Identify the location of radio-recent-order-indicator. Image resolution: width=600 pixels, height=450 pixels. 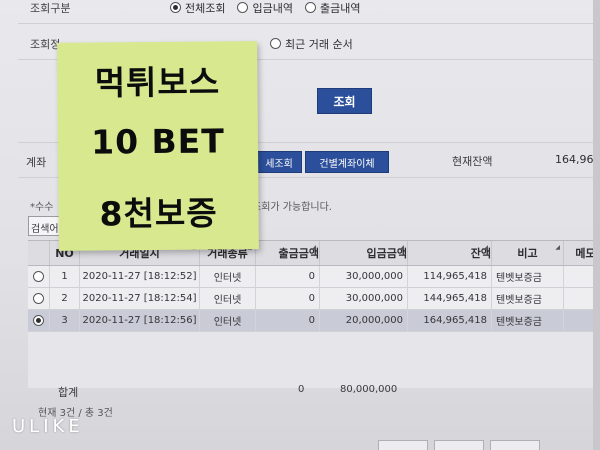
(275, 43).